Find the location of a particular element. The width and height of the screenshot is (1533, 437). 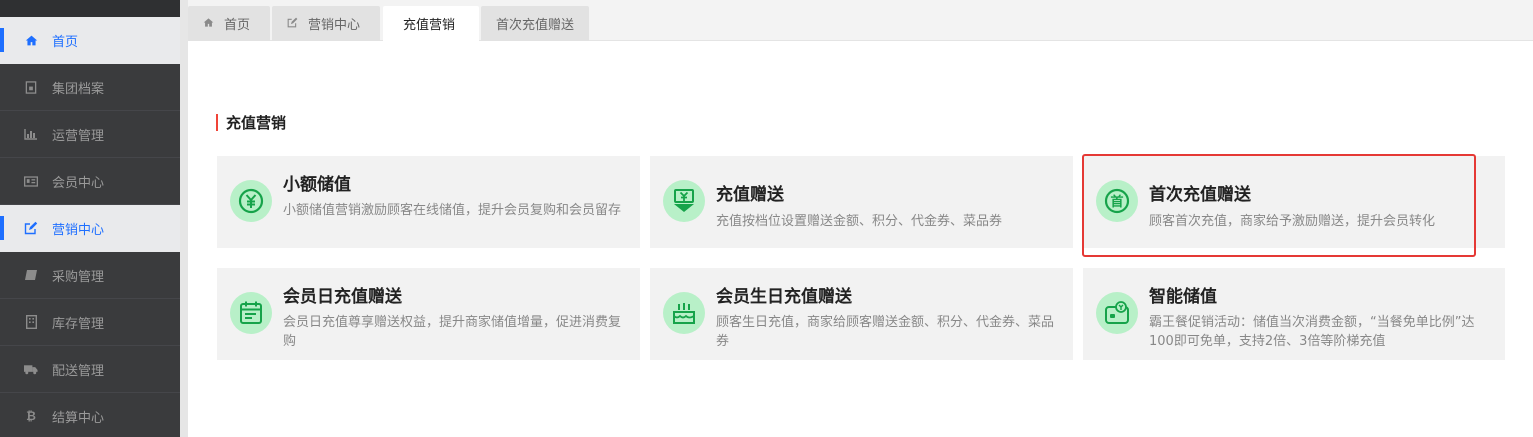

first-circle-icon: 首 is located at coordinates (1117, 201).